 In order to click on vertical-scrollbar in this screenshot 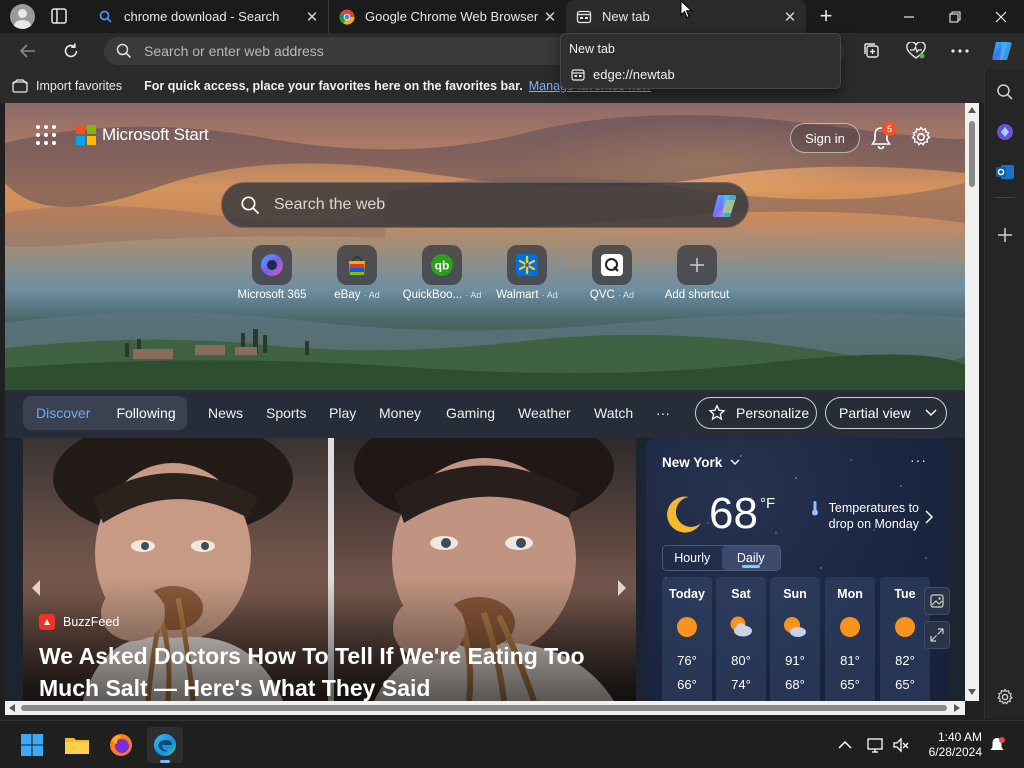, I will do `click(972, 402)`.